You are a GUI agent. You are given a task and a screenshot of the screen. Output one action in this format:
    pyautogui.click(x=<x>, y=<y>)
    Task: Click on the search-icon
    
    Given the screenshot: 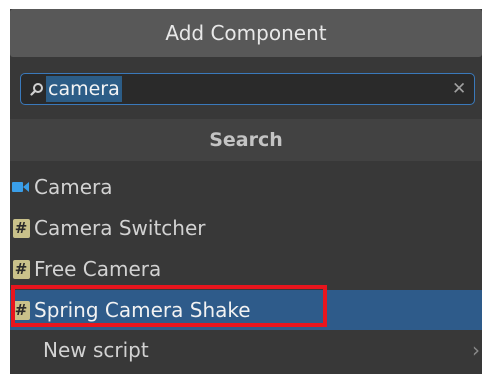 What is the action you would take?
    pyautogui.click(x=37, y=89)
    